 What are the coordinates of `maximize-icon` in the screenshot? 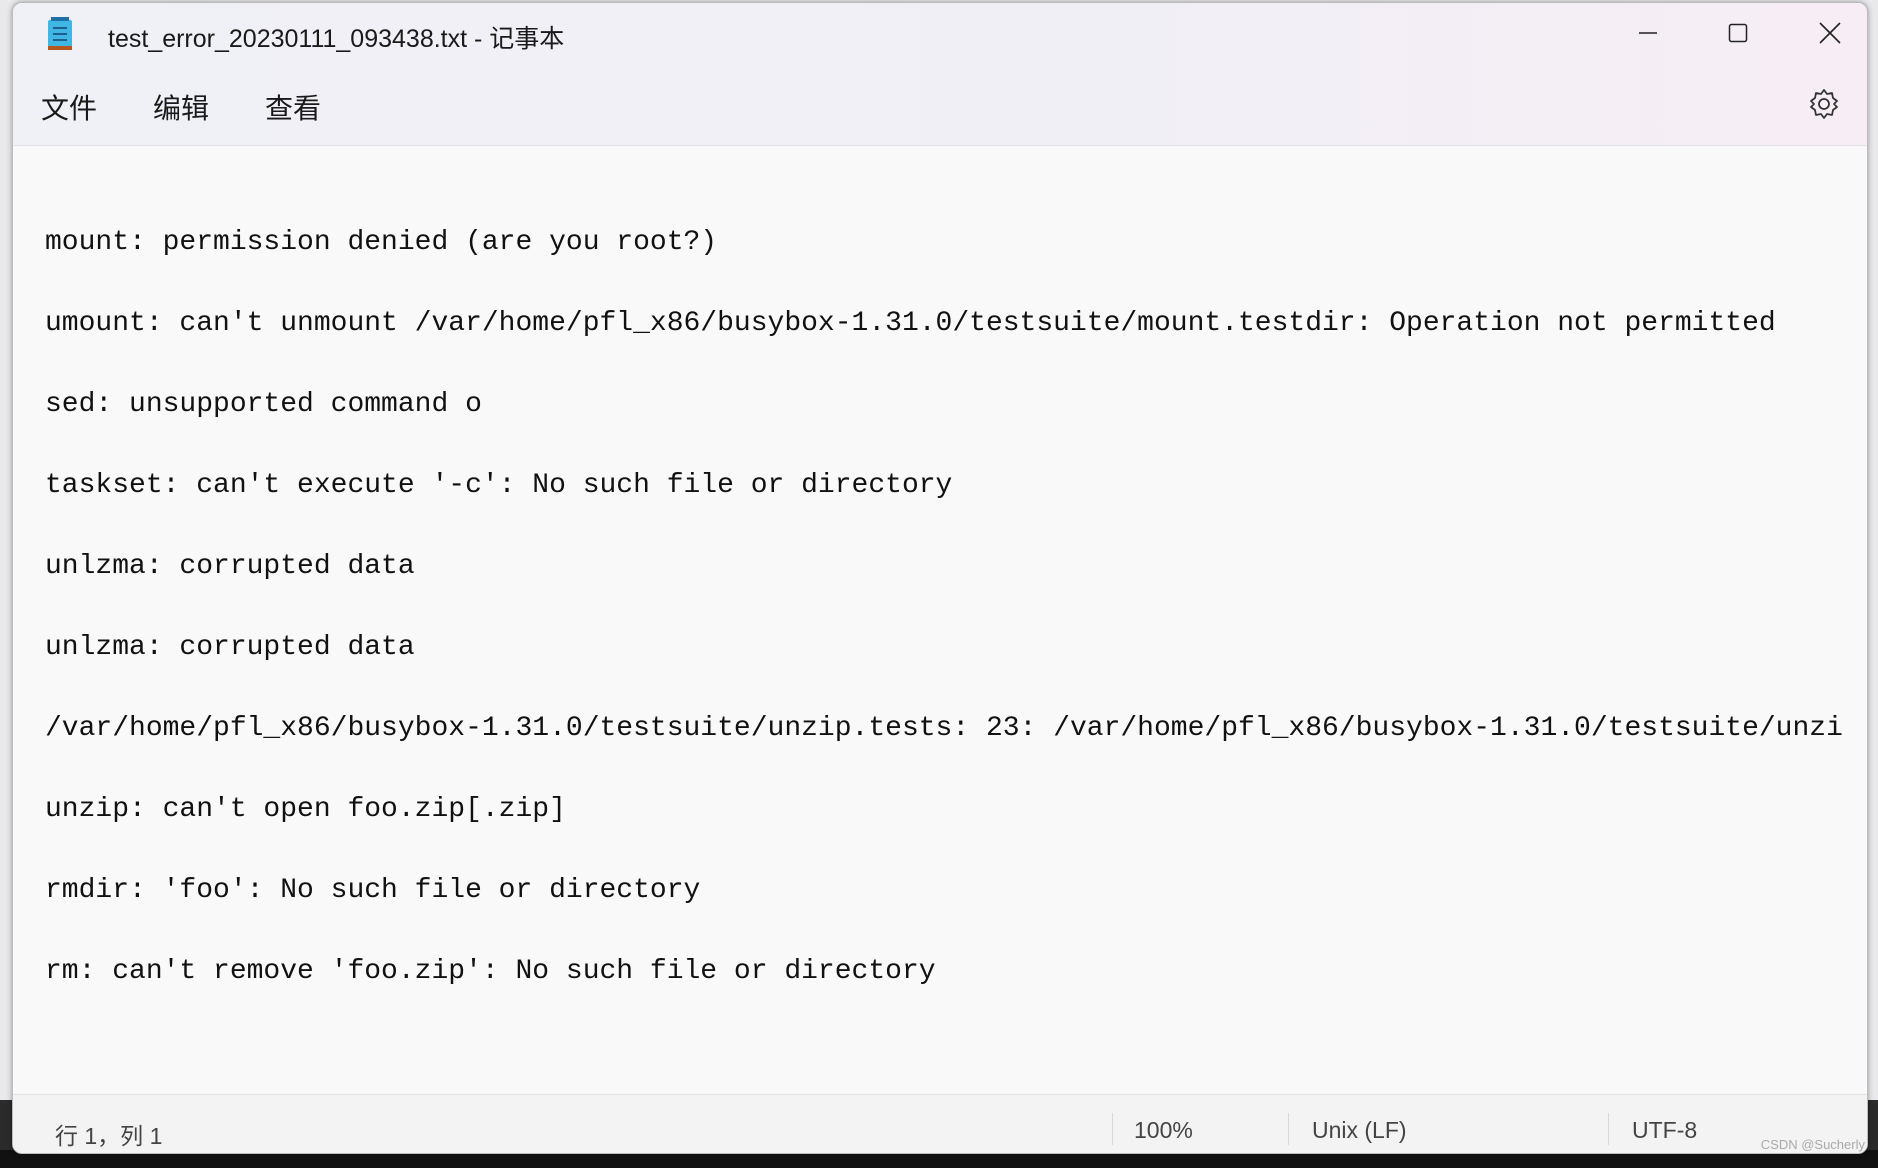 It's located at (1738, 33).